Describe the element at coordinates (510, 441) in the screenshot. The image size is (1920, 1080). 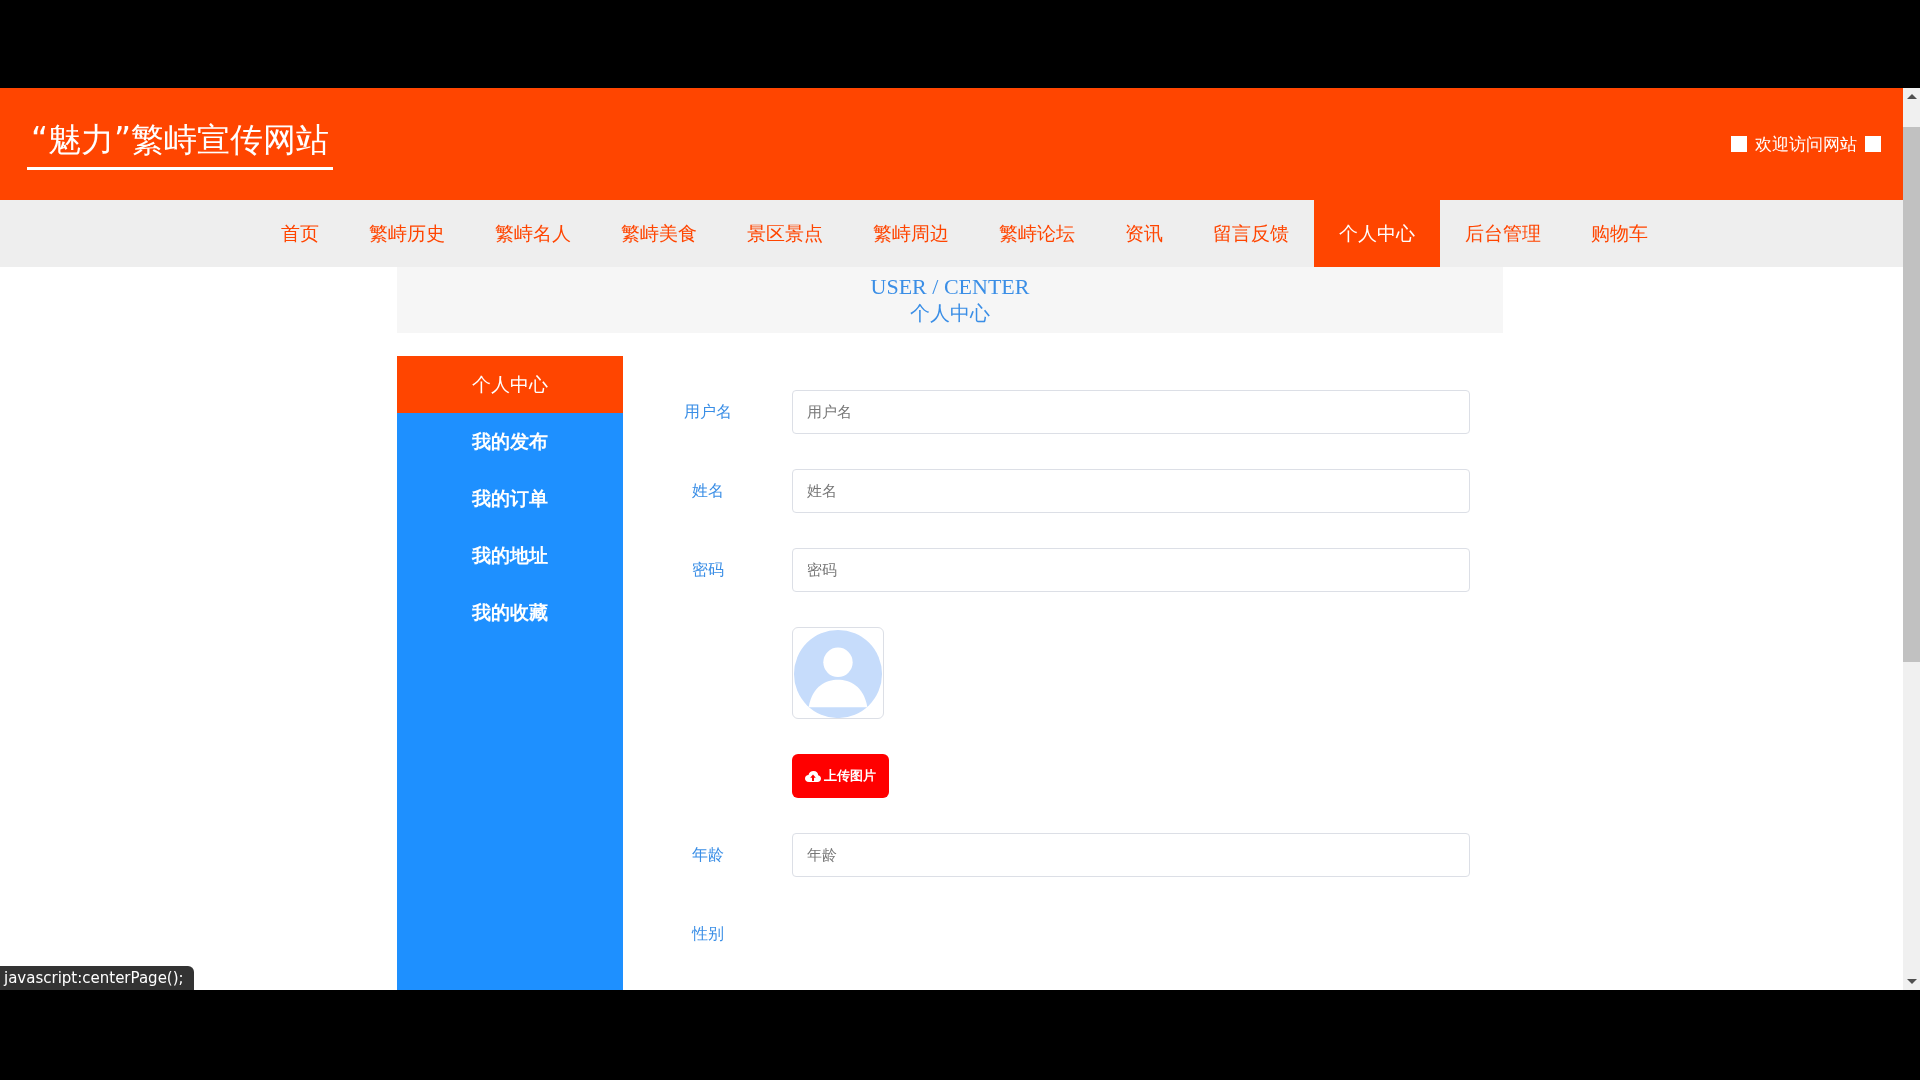
I see `sidebar-item: 我的发布` at that location.